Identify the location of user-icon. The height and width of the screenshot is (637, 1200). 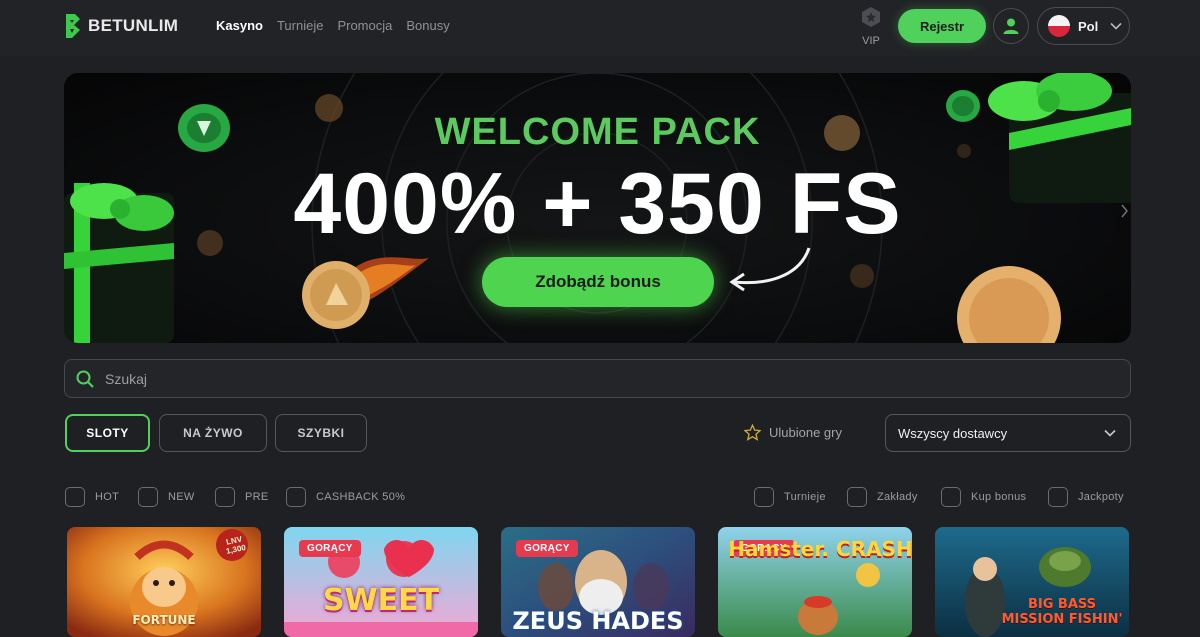
(1011, 26).